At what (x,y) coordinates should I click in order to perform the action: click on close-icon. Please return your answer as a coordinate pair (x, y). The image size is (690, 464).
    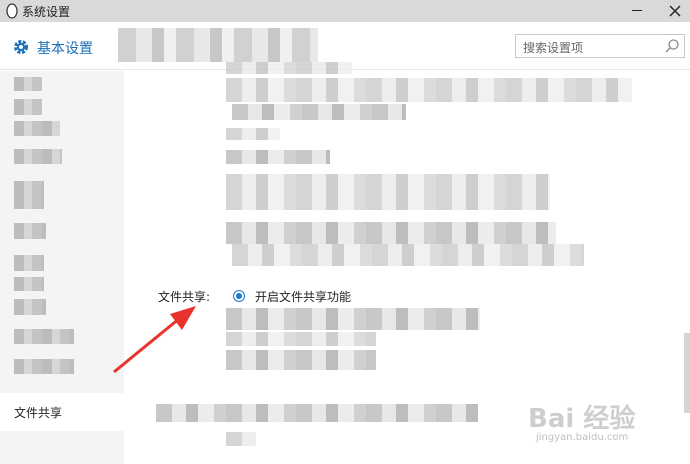
    Looking at the image, I should click on (675, 11).